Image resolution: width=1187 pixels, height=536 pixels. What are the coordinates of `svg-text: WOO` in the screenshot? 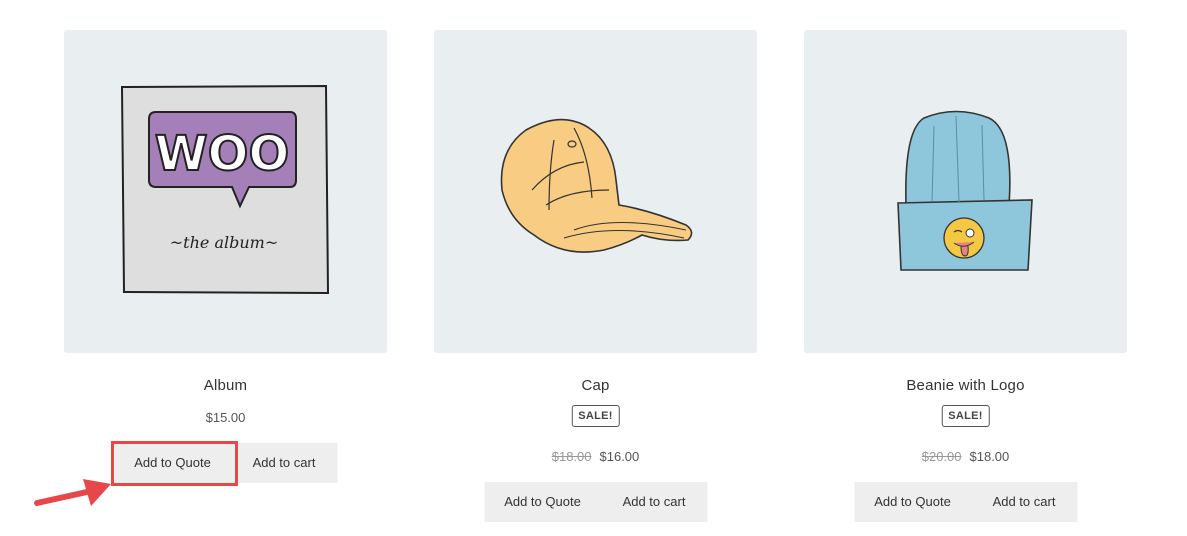 It's located at (222, 154).